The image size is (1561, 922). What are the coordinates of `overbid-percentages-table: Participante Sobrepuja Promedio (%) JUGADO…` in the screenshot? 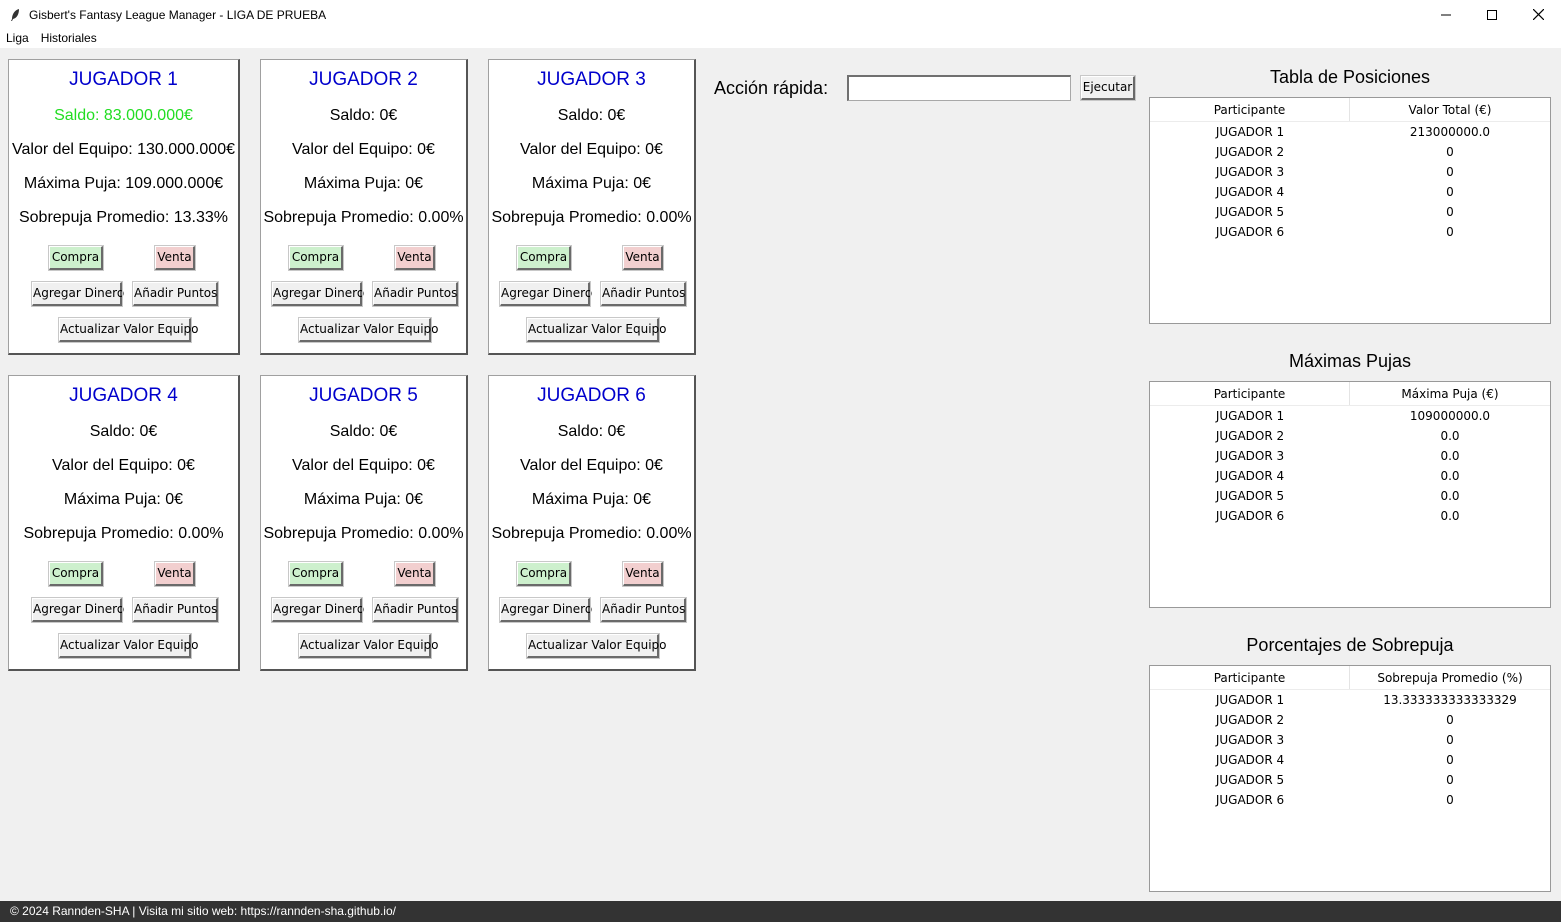 It's located at (1350, 778).